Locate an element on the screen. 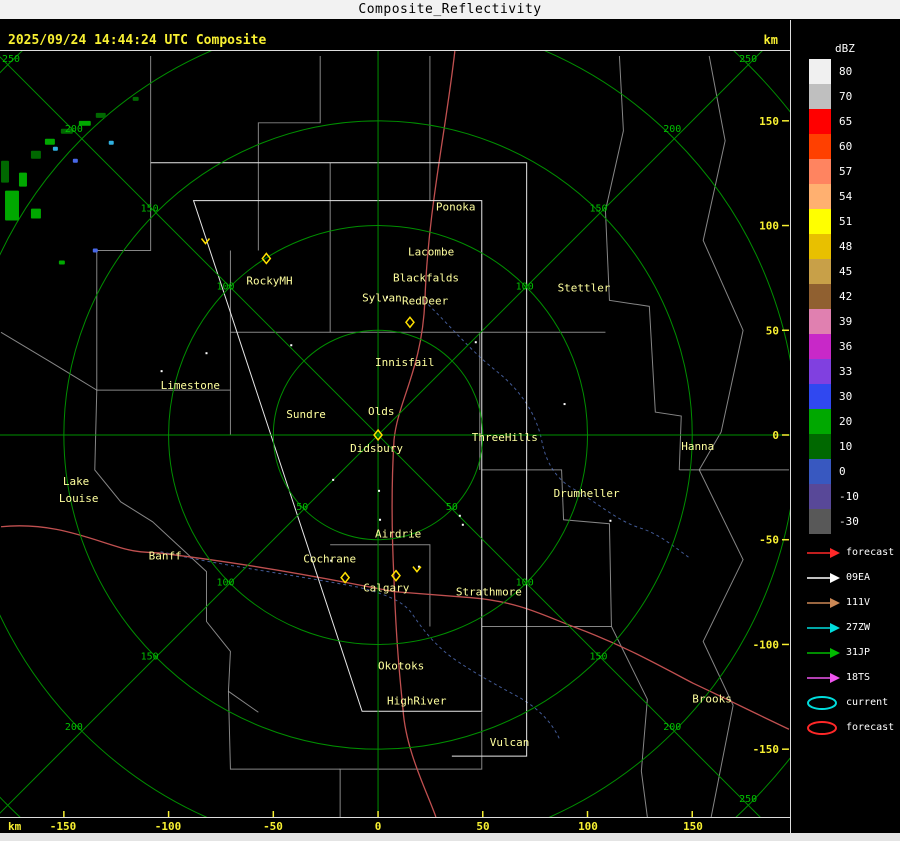  ring-distance-label: 250 is located at coordinates (748, 799).